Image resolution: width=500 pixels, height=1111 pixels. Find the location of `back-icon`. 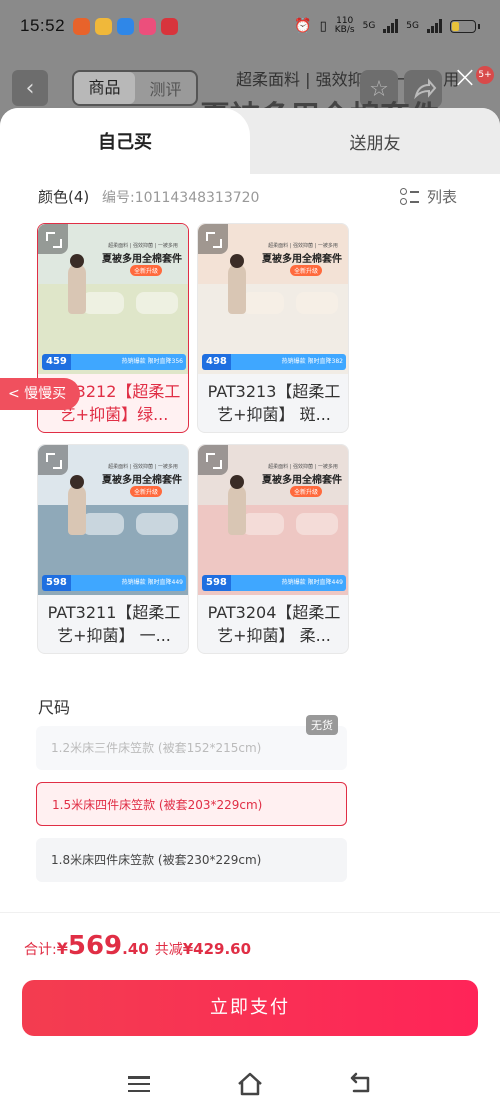

back-icon is located at coordinates (361, 1083).